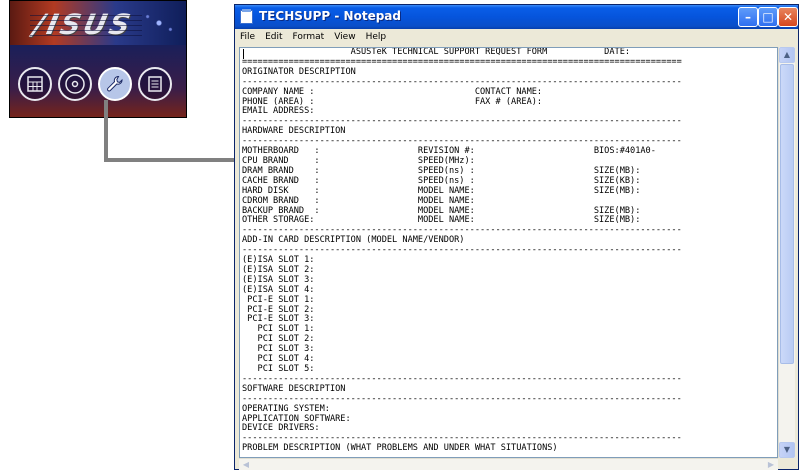 The height and width of the screenshot is (470, 799). Describe the element at coordinates (278, 269) in the screenshot. I see `document-line: (E)ISA SLOT 2:` at that location.